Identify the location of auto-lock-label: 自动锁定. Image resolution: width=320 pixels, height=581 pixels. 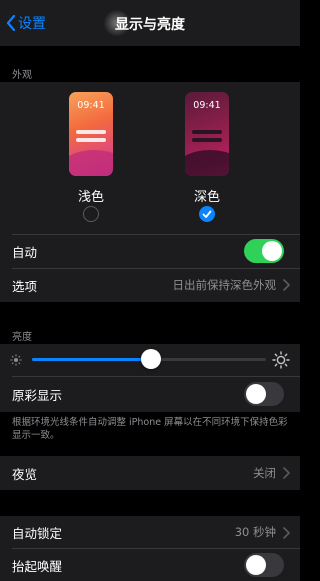
(37, 533).